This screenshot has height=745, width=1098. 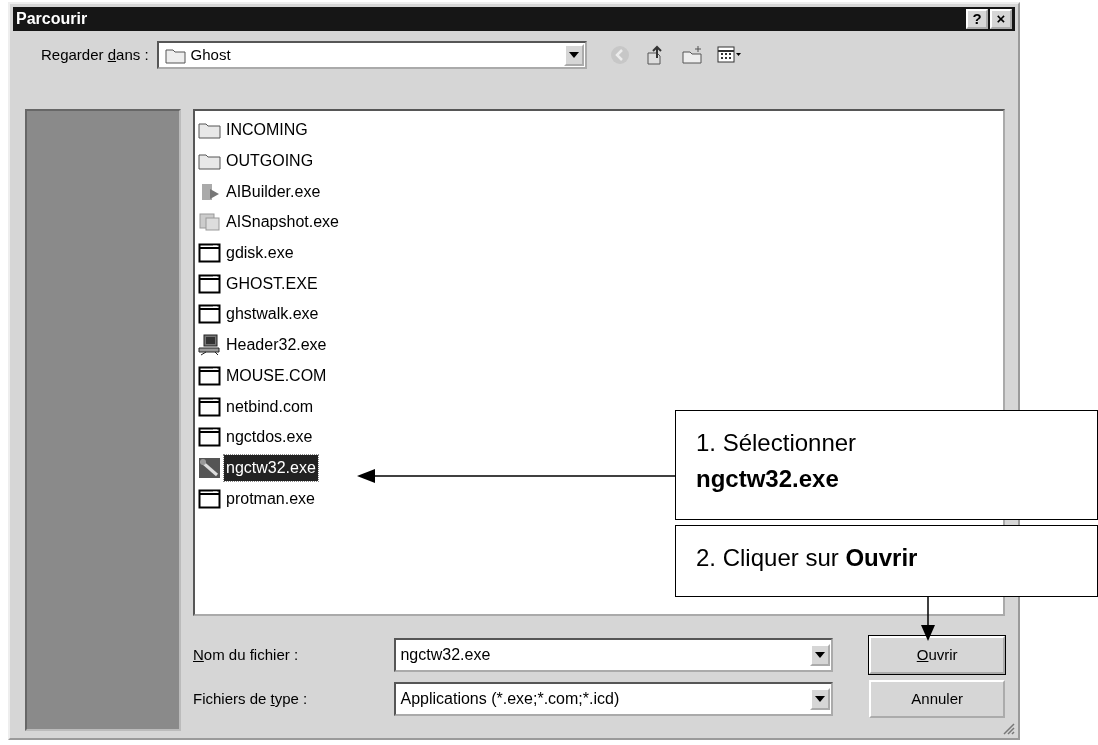 I want to click on file-item: AISnapshot.exe, so click(x=282, y=222).